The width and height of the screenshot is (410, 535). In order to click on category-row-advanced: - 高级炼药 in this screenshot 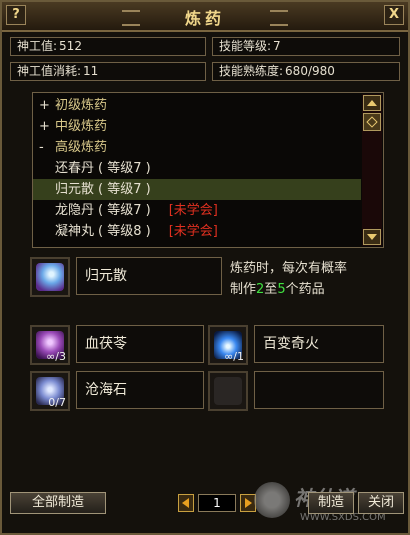, I will do `click(197, 147)`.